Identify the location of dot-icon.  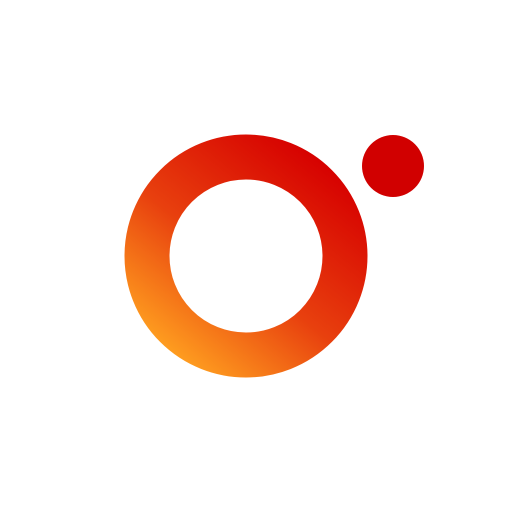
(393, 166).